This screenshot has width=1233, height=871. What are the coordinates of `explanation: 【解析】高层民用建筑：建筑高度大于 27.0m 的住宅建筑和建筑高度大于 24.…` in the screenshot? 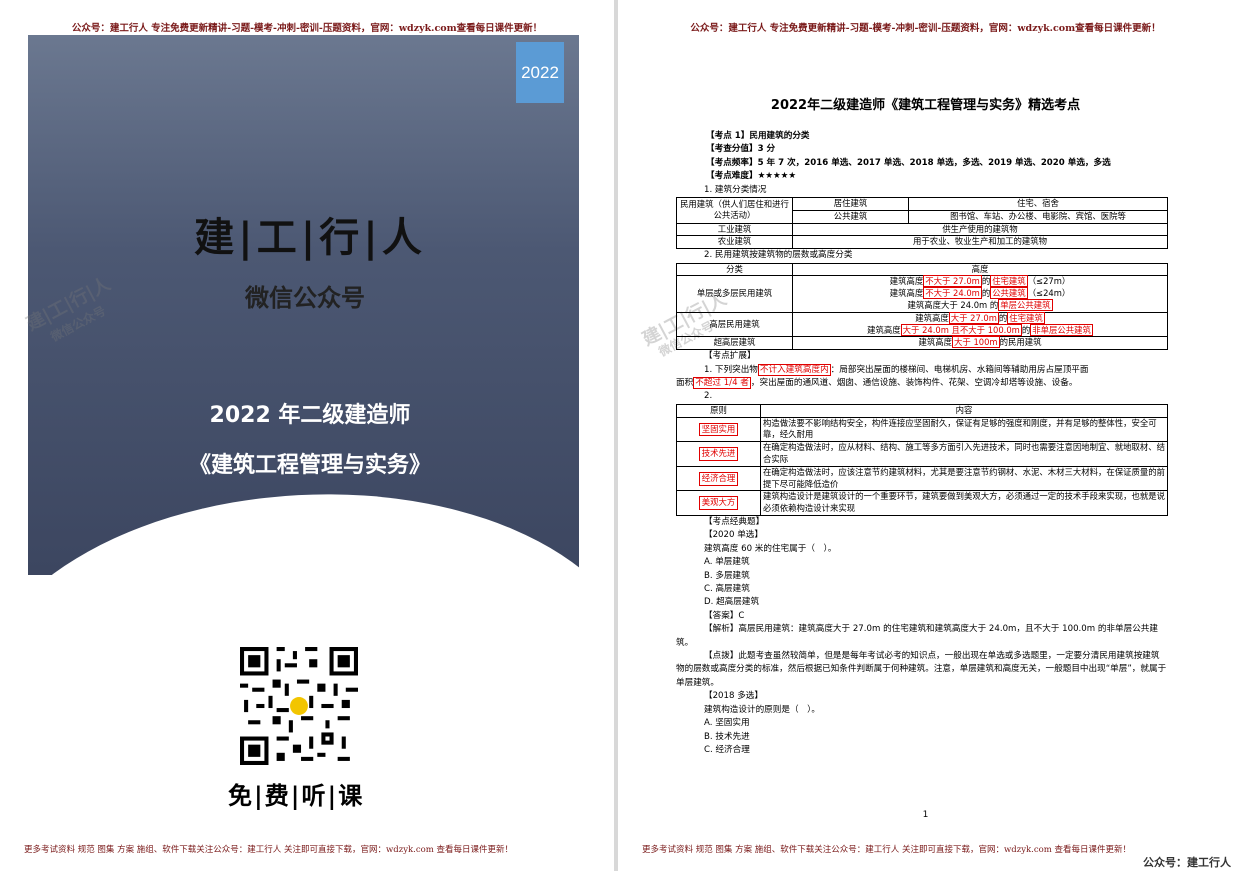 It's located at (917, 636).